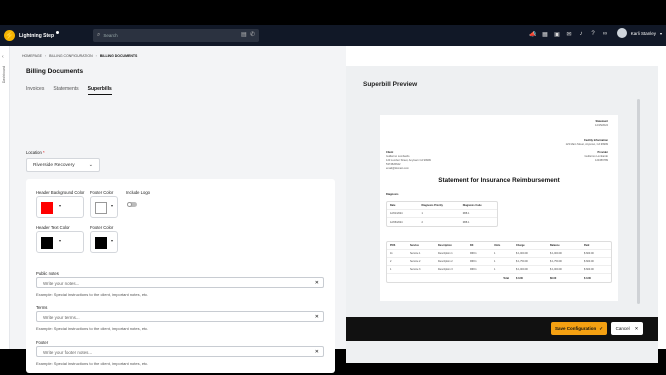 This screenshot has width=666, height=375. What do you see at coordinates (54, 165) in the screenshot?
I see `location-value: Riverside Recovery` at bounding box center [54, 165].